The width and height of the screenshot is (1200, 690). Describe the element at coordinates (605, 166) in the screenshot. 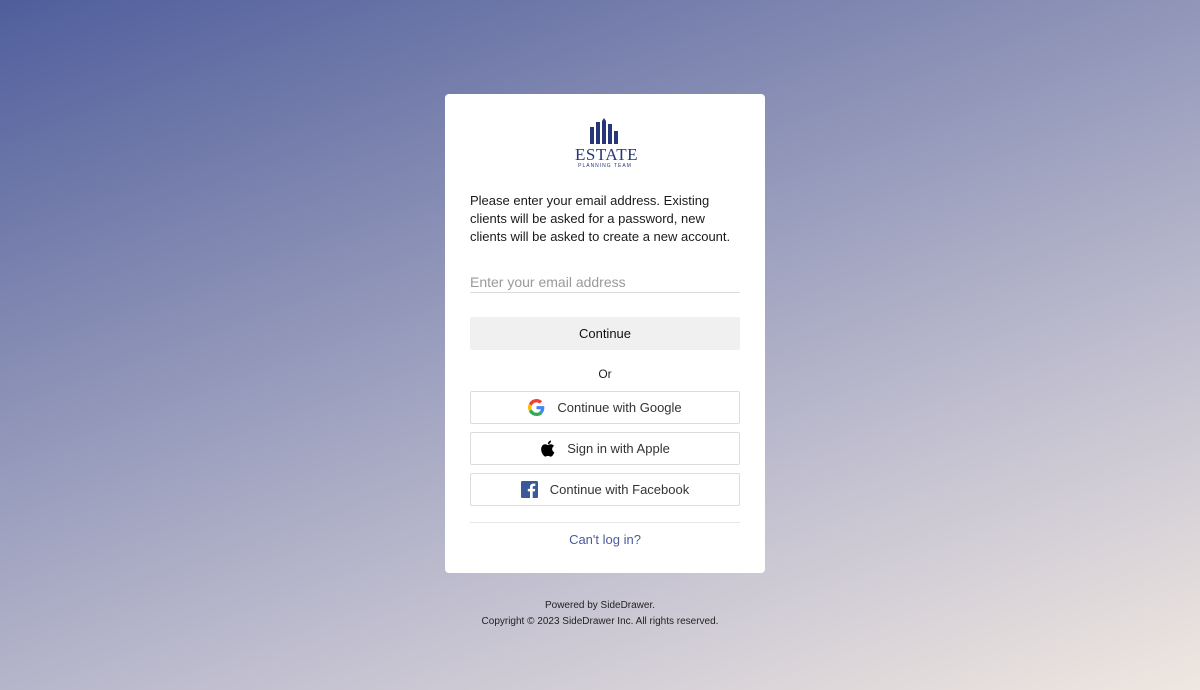

I see `logo-subtitle: PLANNING TEAM` at that location.